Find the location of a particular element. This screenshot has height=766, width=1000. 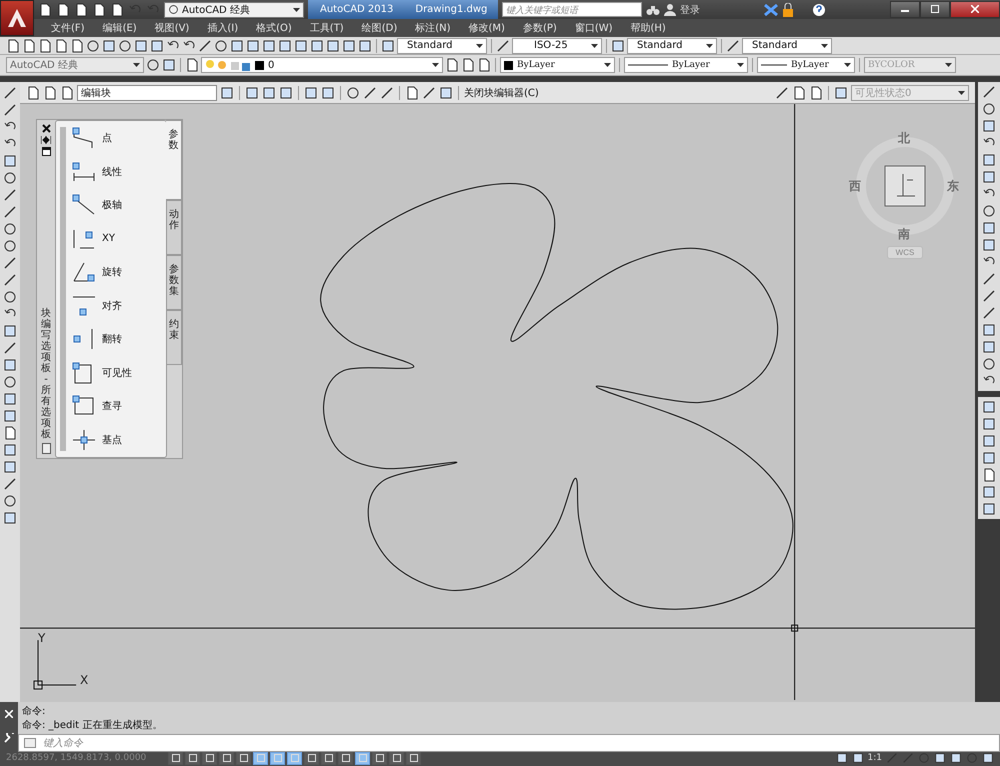

minimize-button is located at coordinates (905, 9).